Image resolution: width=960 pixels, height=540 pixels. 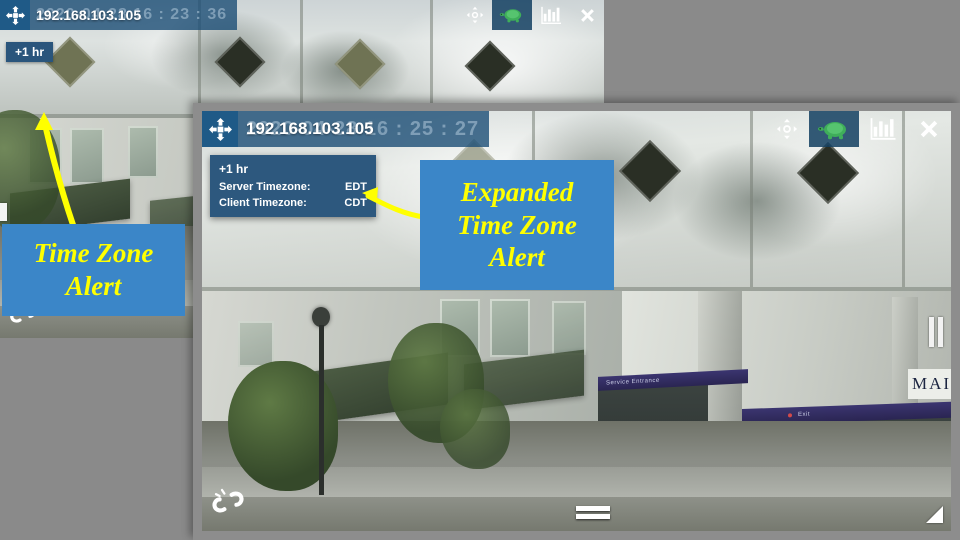 What do you see at coordinates (321, 410) in the screenshot?
I see `scene-lamp-pole` at bounding box center [321, 410].